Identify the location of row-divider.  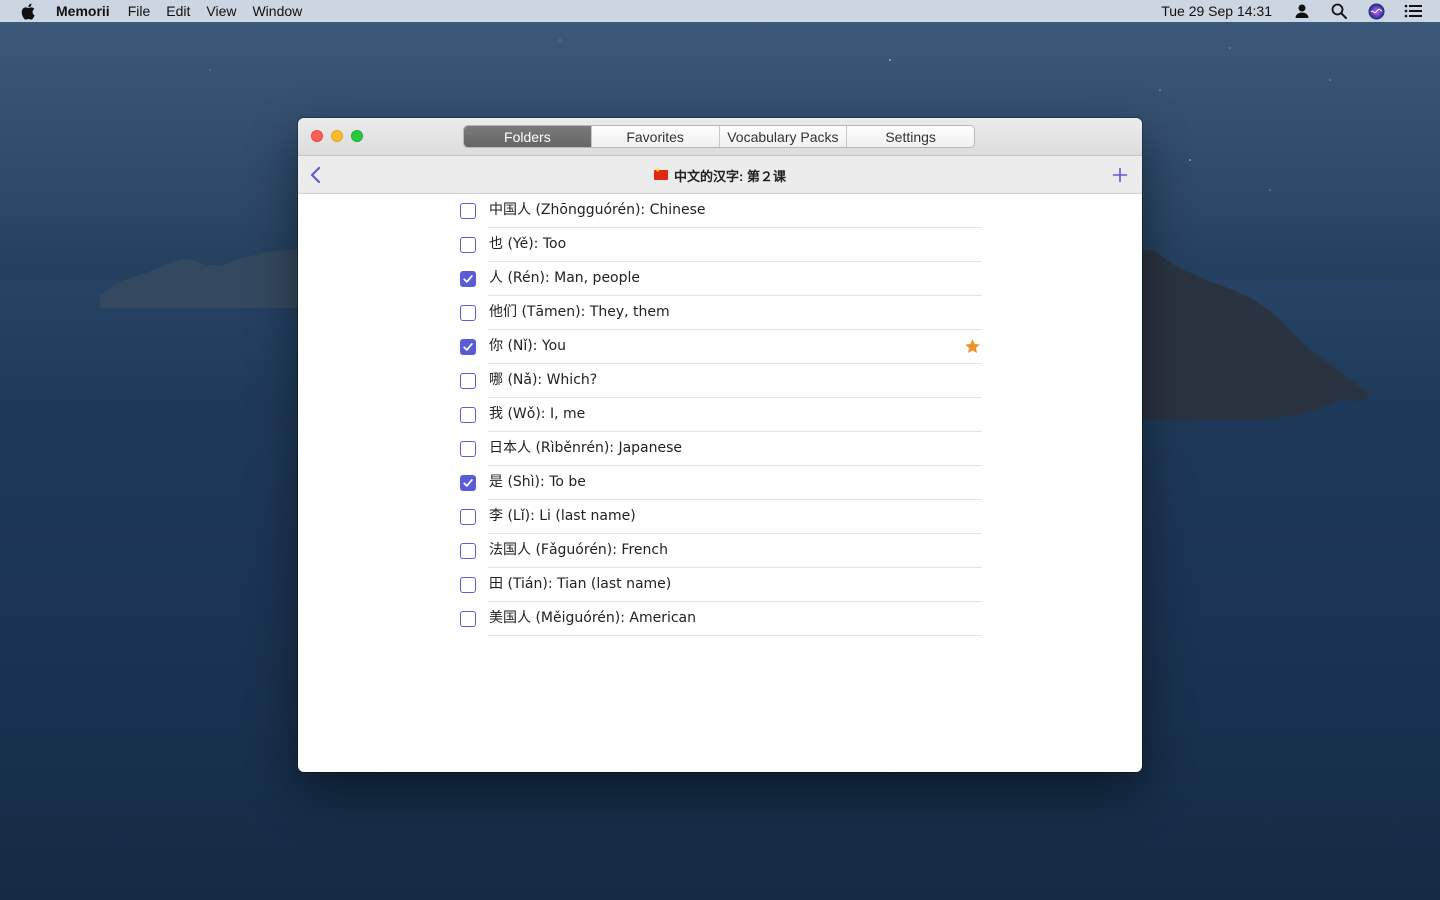
(735, 635).